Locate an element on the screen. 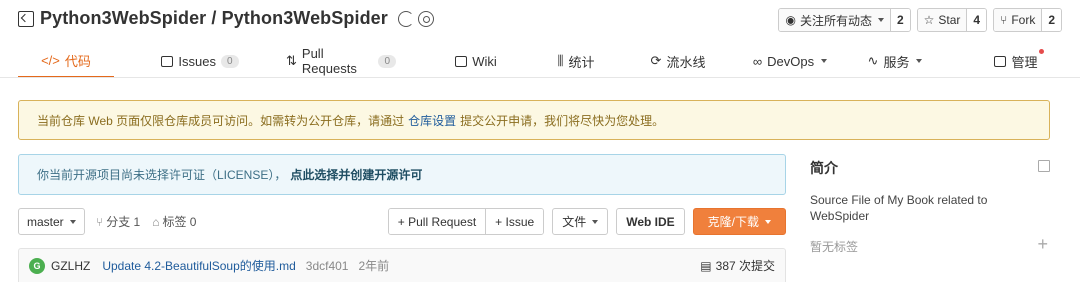 The image size is (1080, 282). commit-sha: 3dcf401 is located at coordinates (327, 266).